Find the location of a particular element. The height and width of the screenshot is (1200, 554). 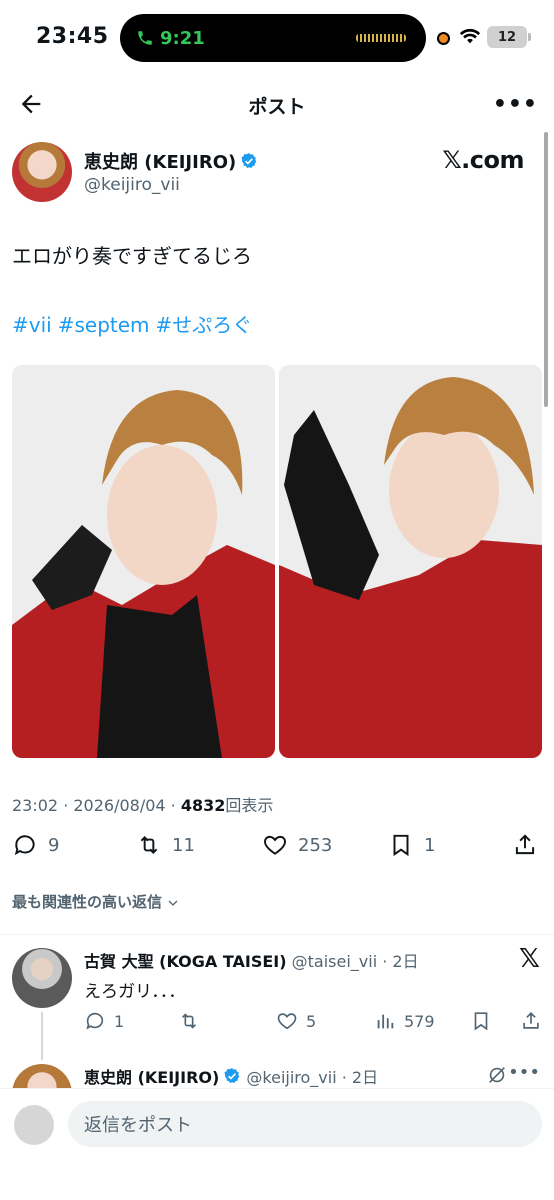

divider is located at coordinates (277, 934).